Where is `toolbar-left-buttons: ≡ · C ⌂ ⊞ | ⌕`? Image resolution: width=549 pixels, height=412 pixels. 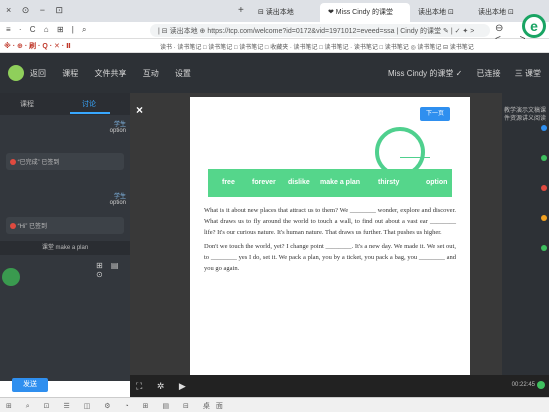 toolbar-left-buttons: ≡ · C ⌂ ⊞ | ⌕ is located at coordinates (48, 30).